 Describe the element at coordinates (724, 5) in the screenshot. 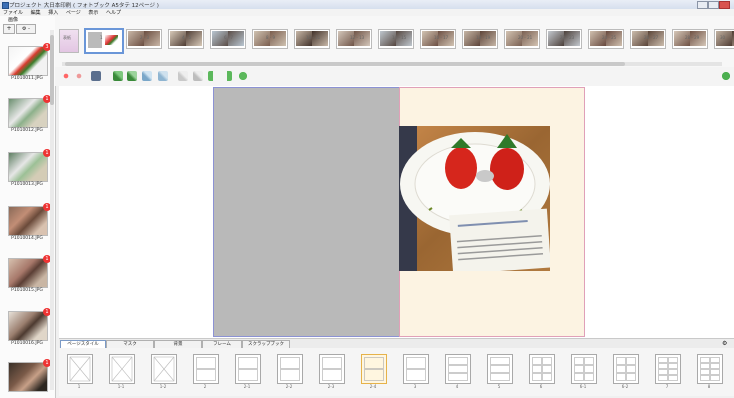

I see `close-button` at that location.